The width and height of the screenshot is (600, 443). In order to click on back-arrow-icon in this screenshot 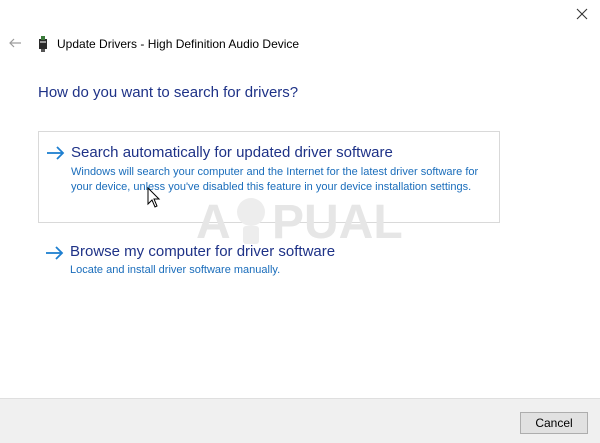, I will do `click(15, 43)`.